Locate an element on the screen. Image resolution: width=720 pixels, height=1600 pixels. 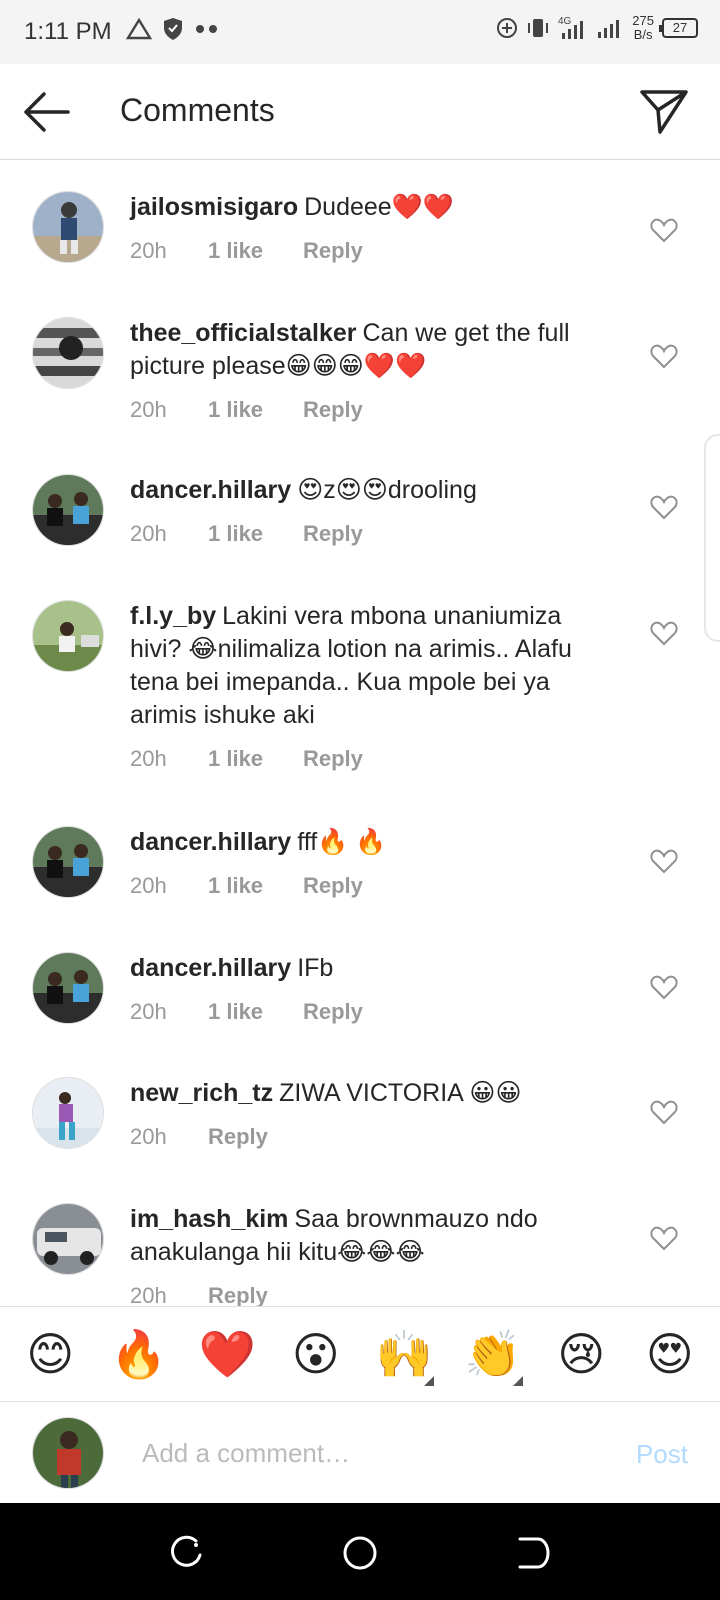
status-bar: 1:11 PM 4G 275 B/s 27 is located at coordinates (360, 32).